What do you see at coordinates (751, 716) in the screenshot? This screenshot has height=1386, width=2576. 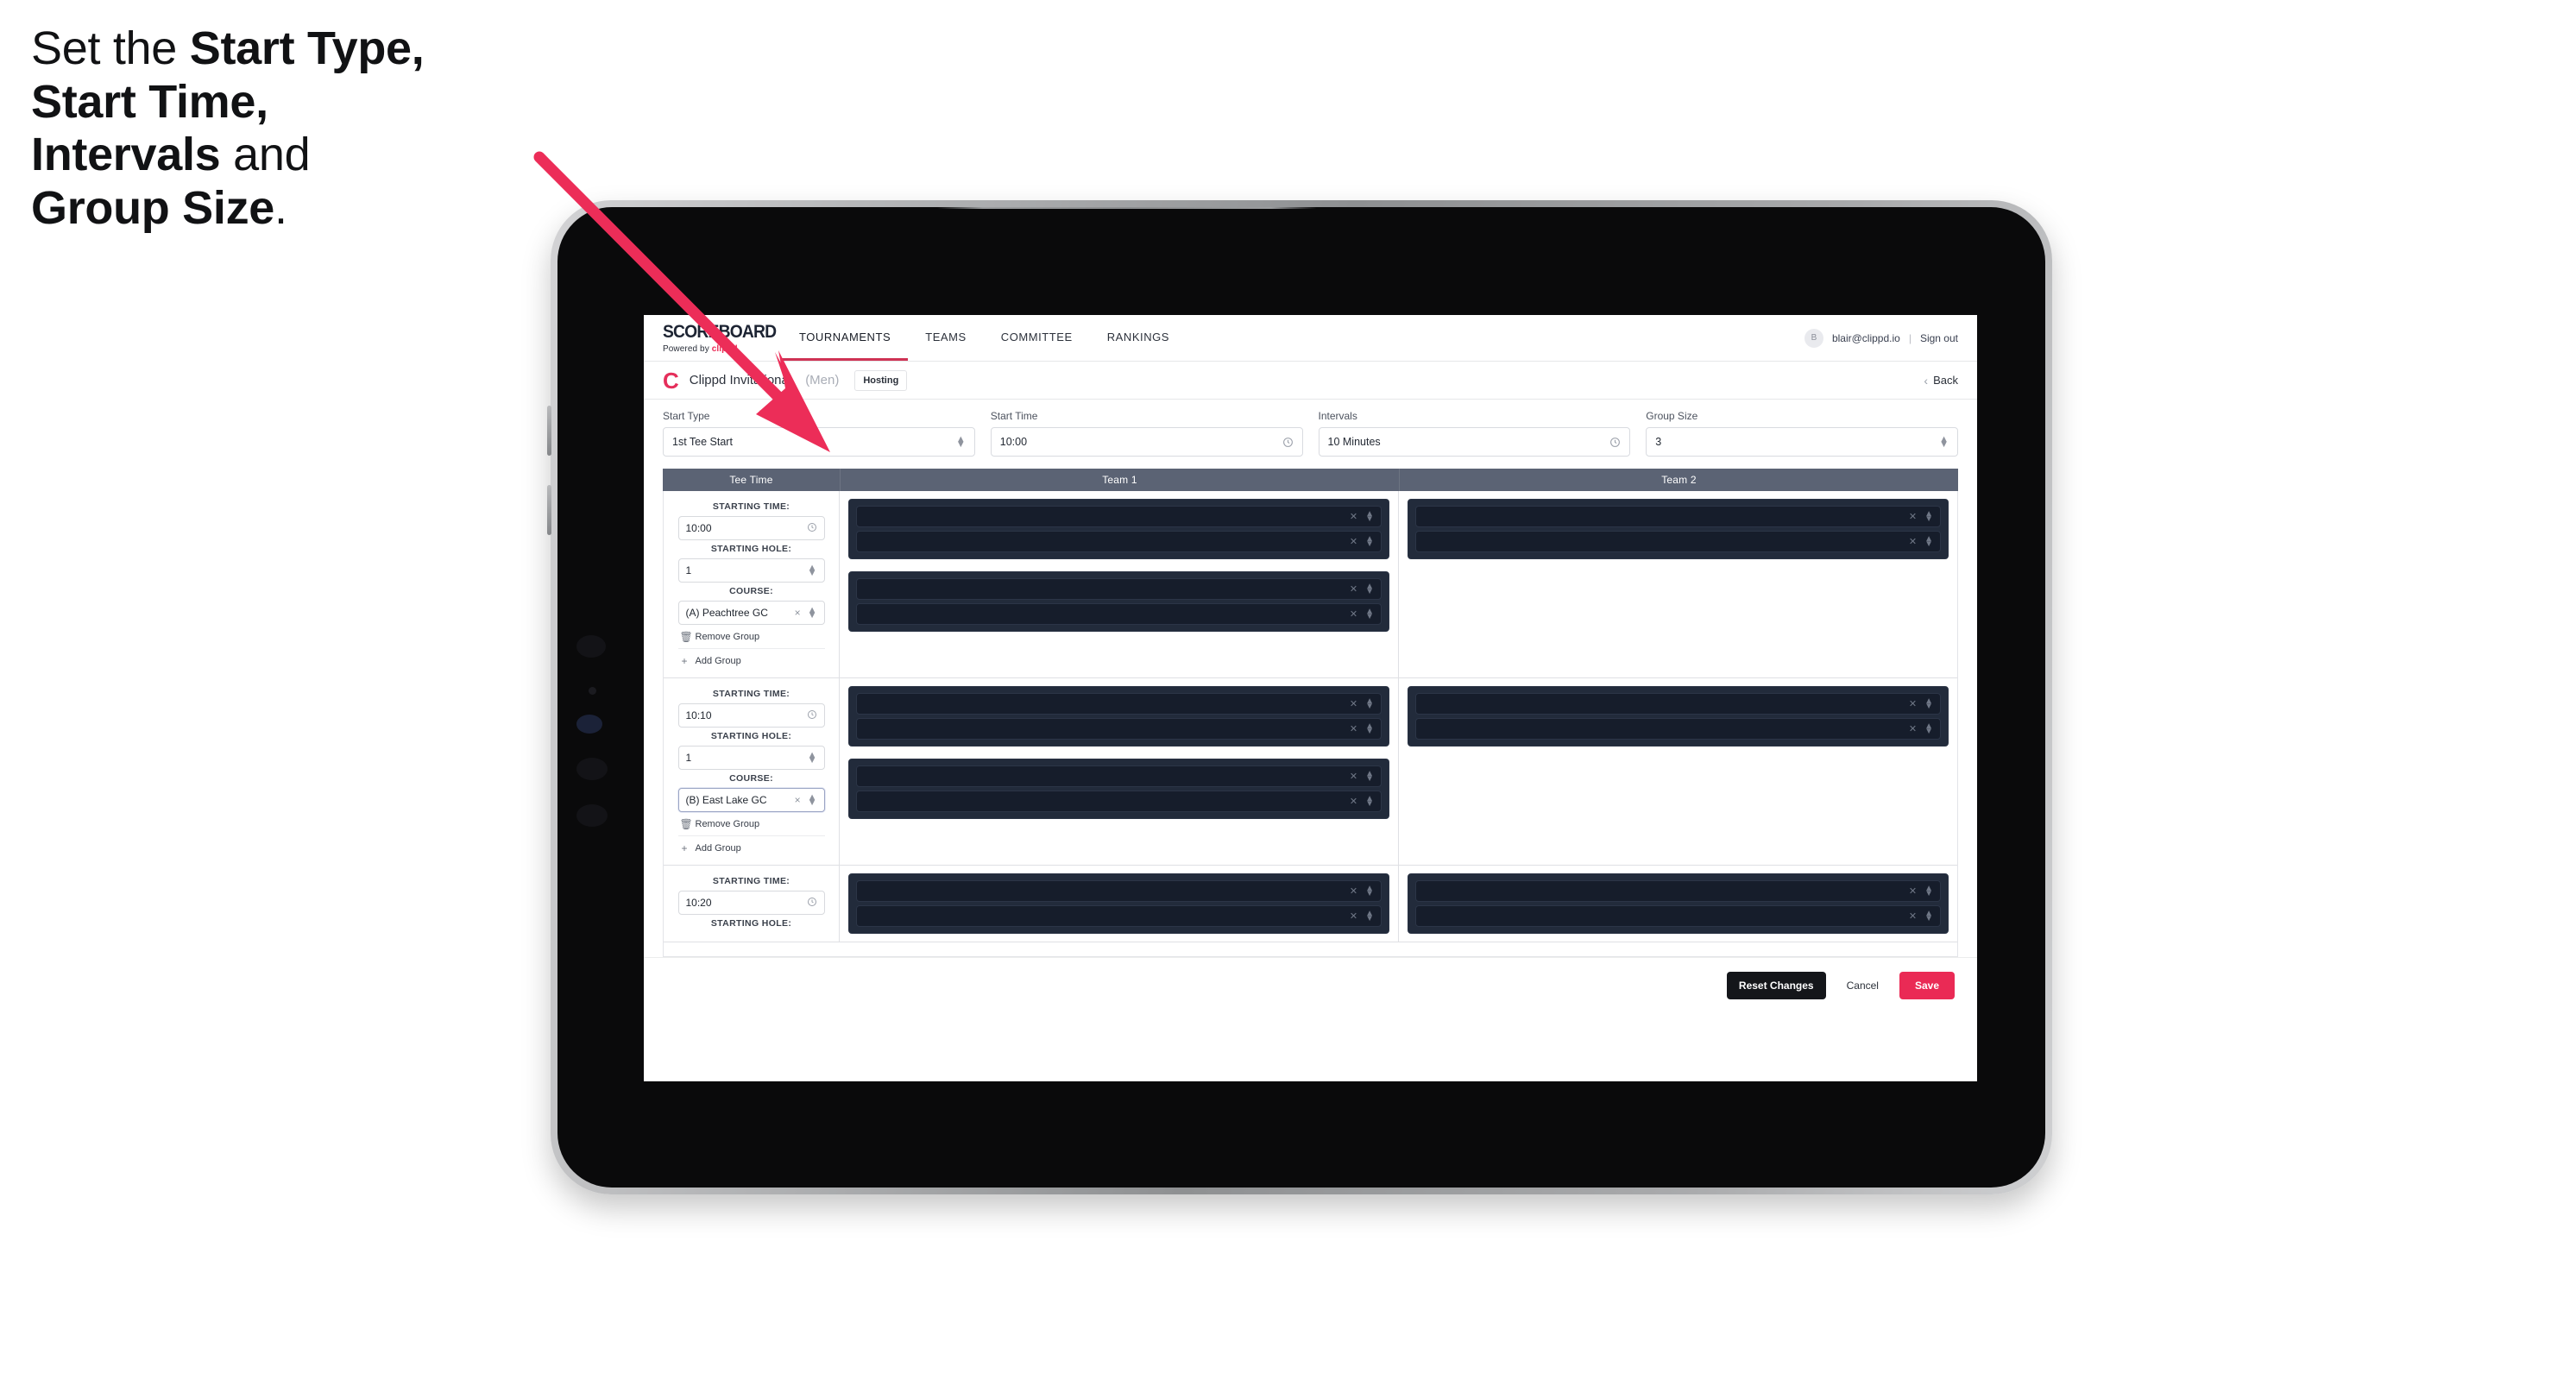 I see `starting-time-input: 10:10` at bounding box center [751, 716].